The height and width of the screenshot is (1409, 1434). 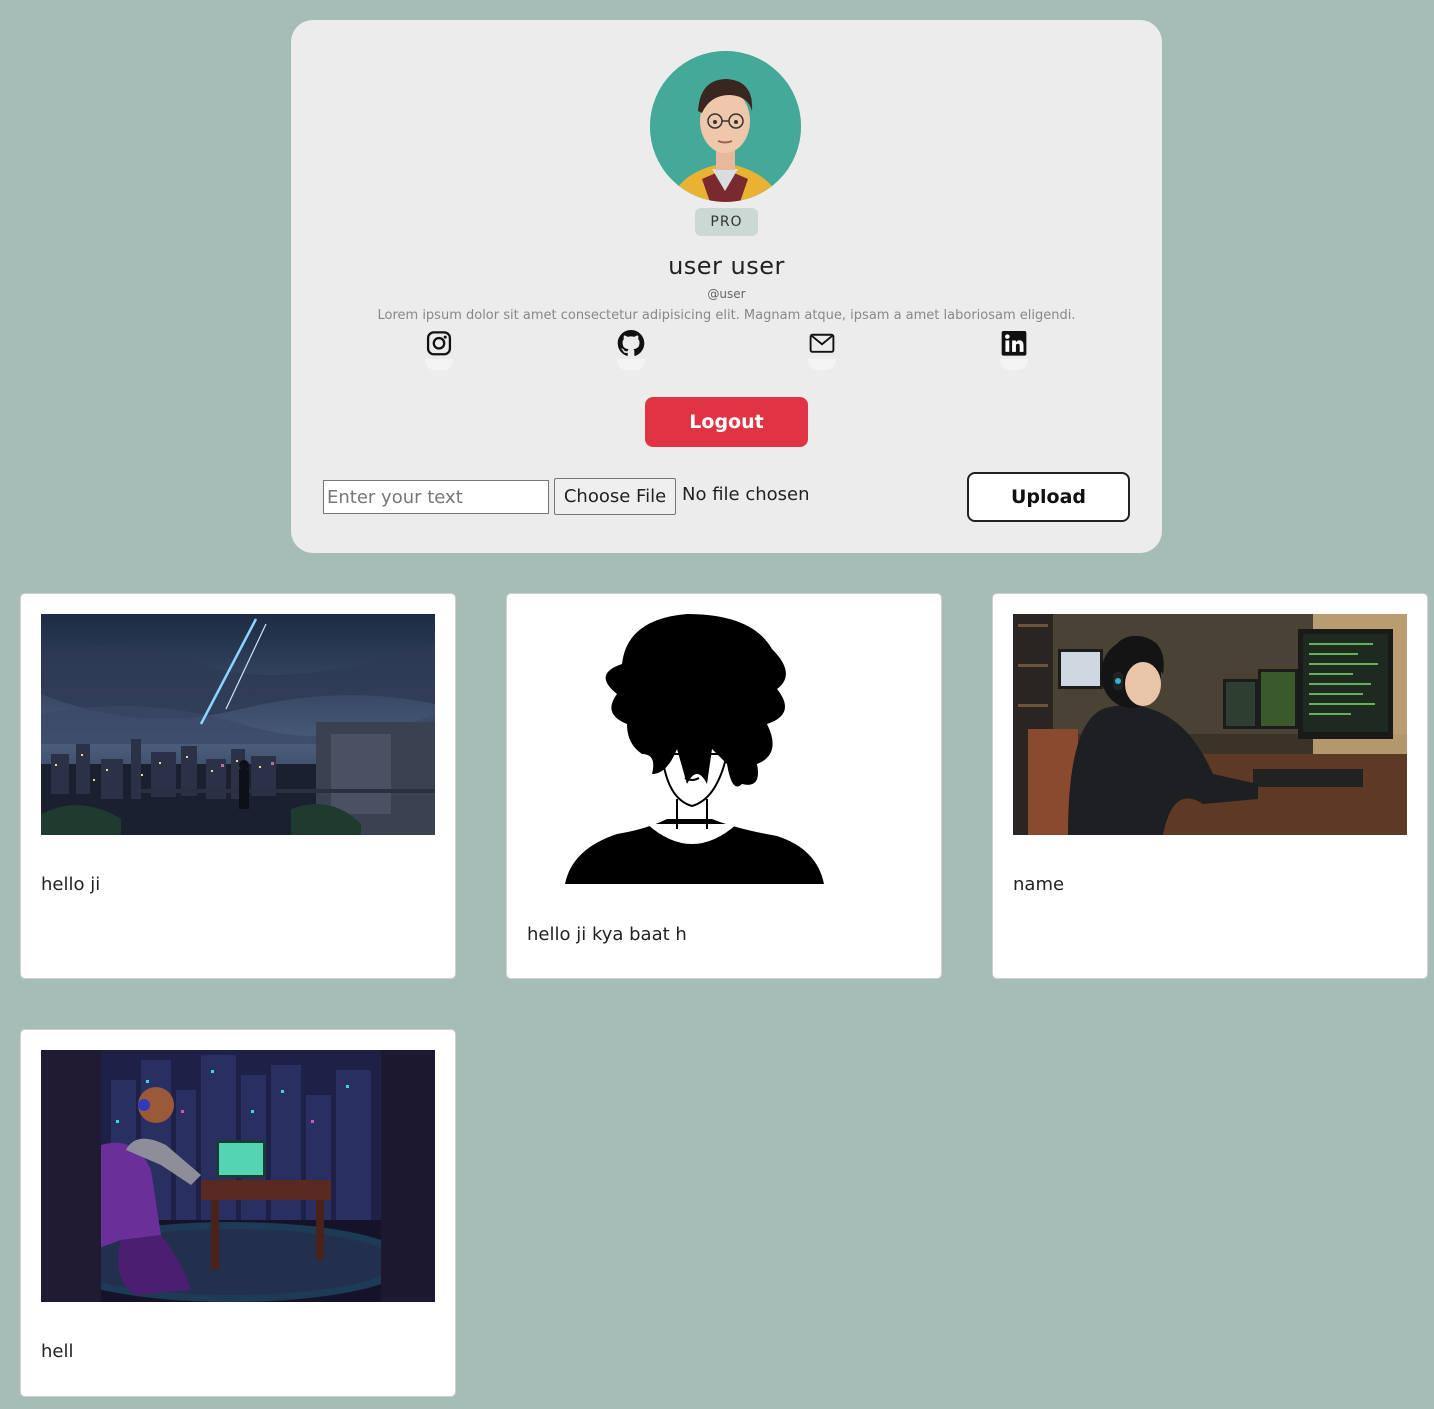 I want to click on post-image-boy-at-computer, so click(x=1210, y=724).